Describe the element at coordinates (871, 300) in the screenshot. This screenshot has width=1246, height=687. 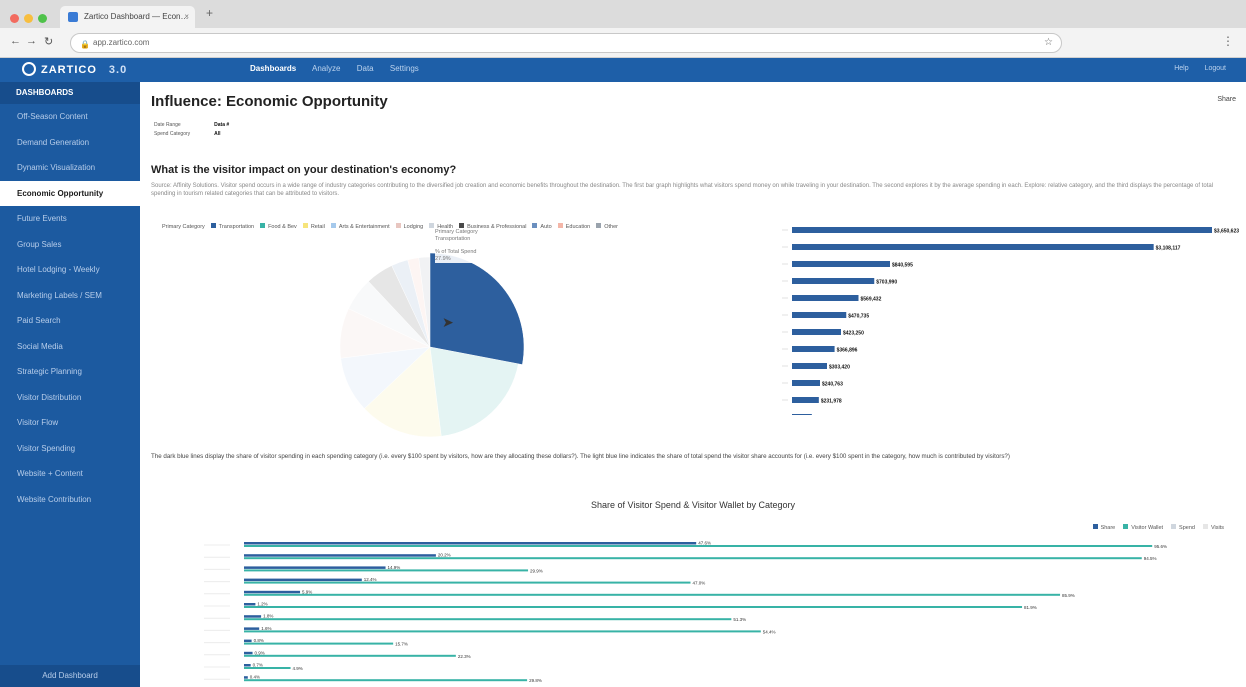
I see `data-label: $569,432` at that location.